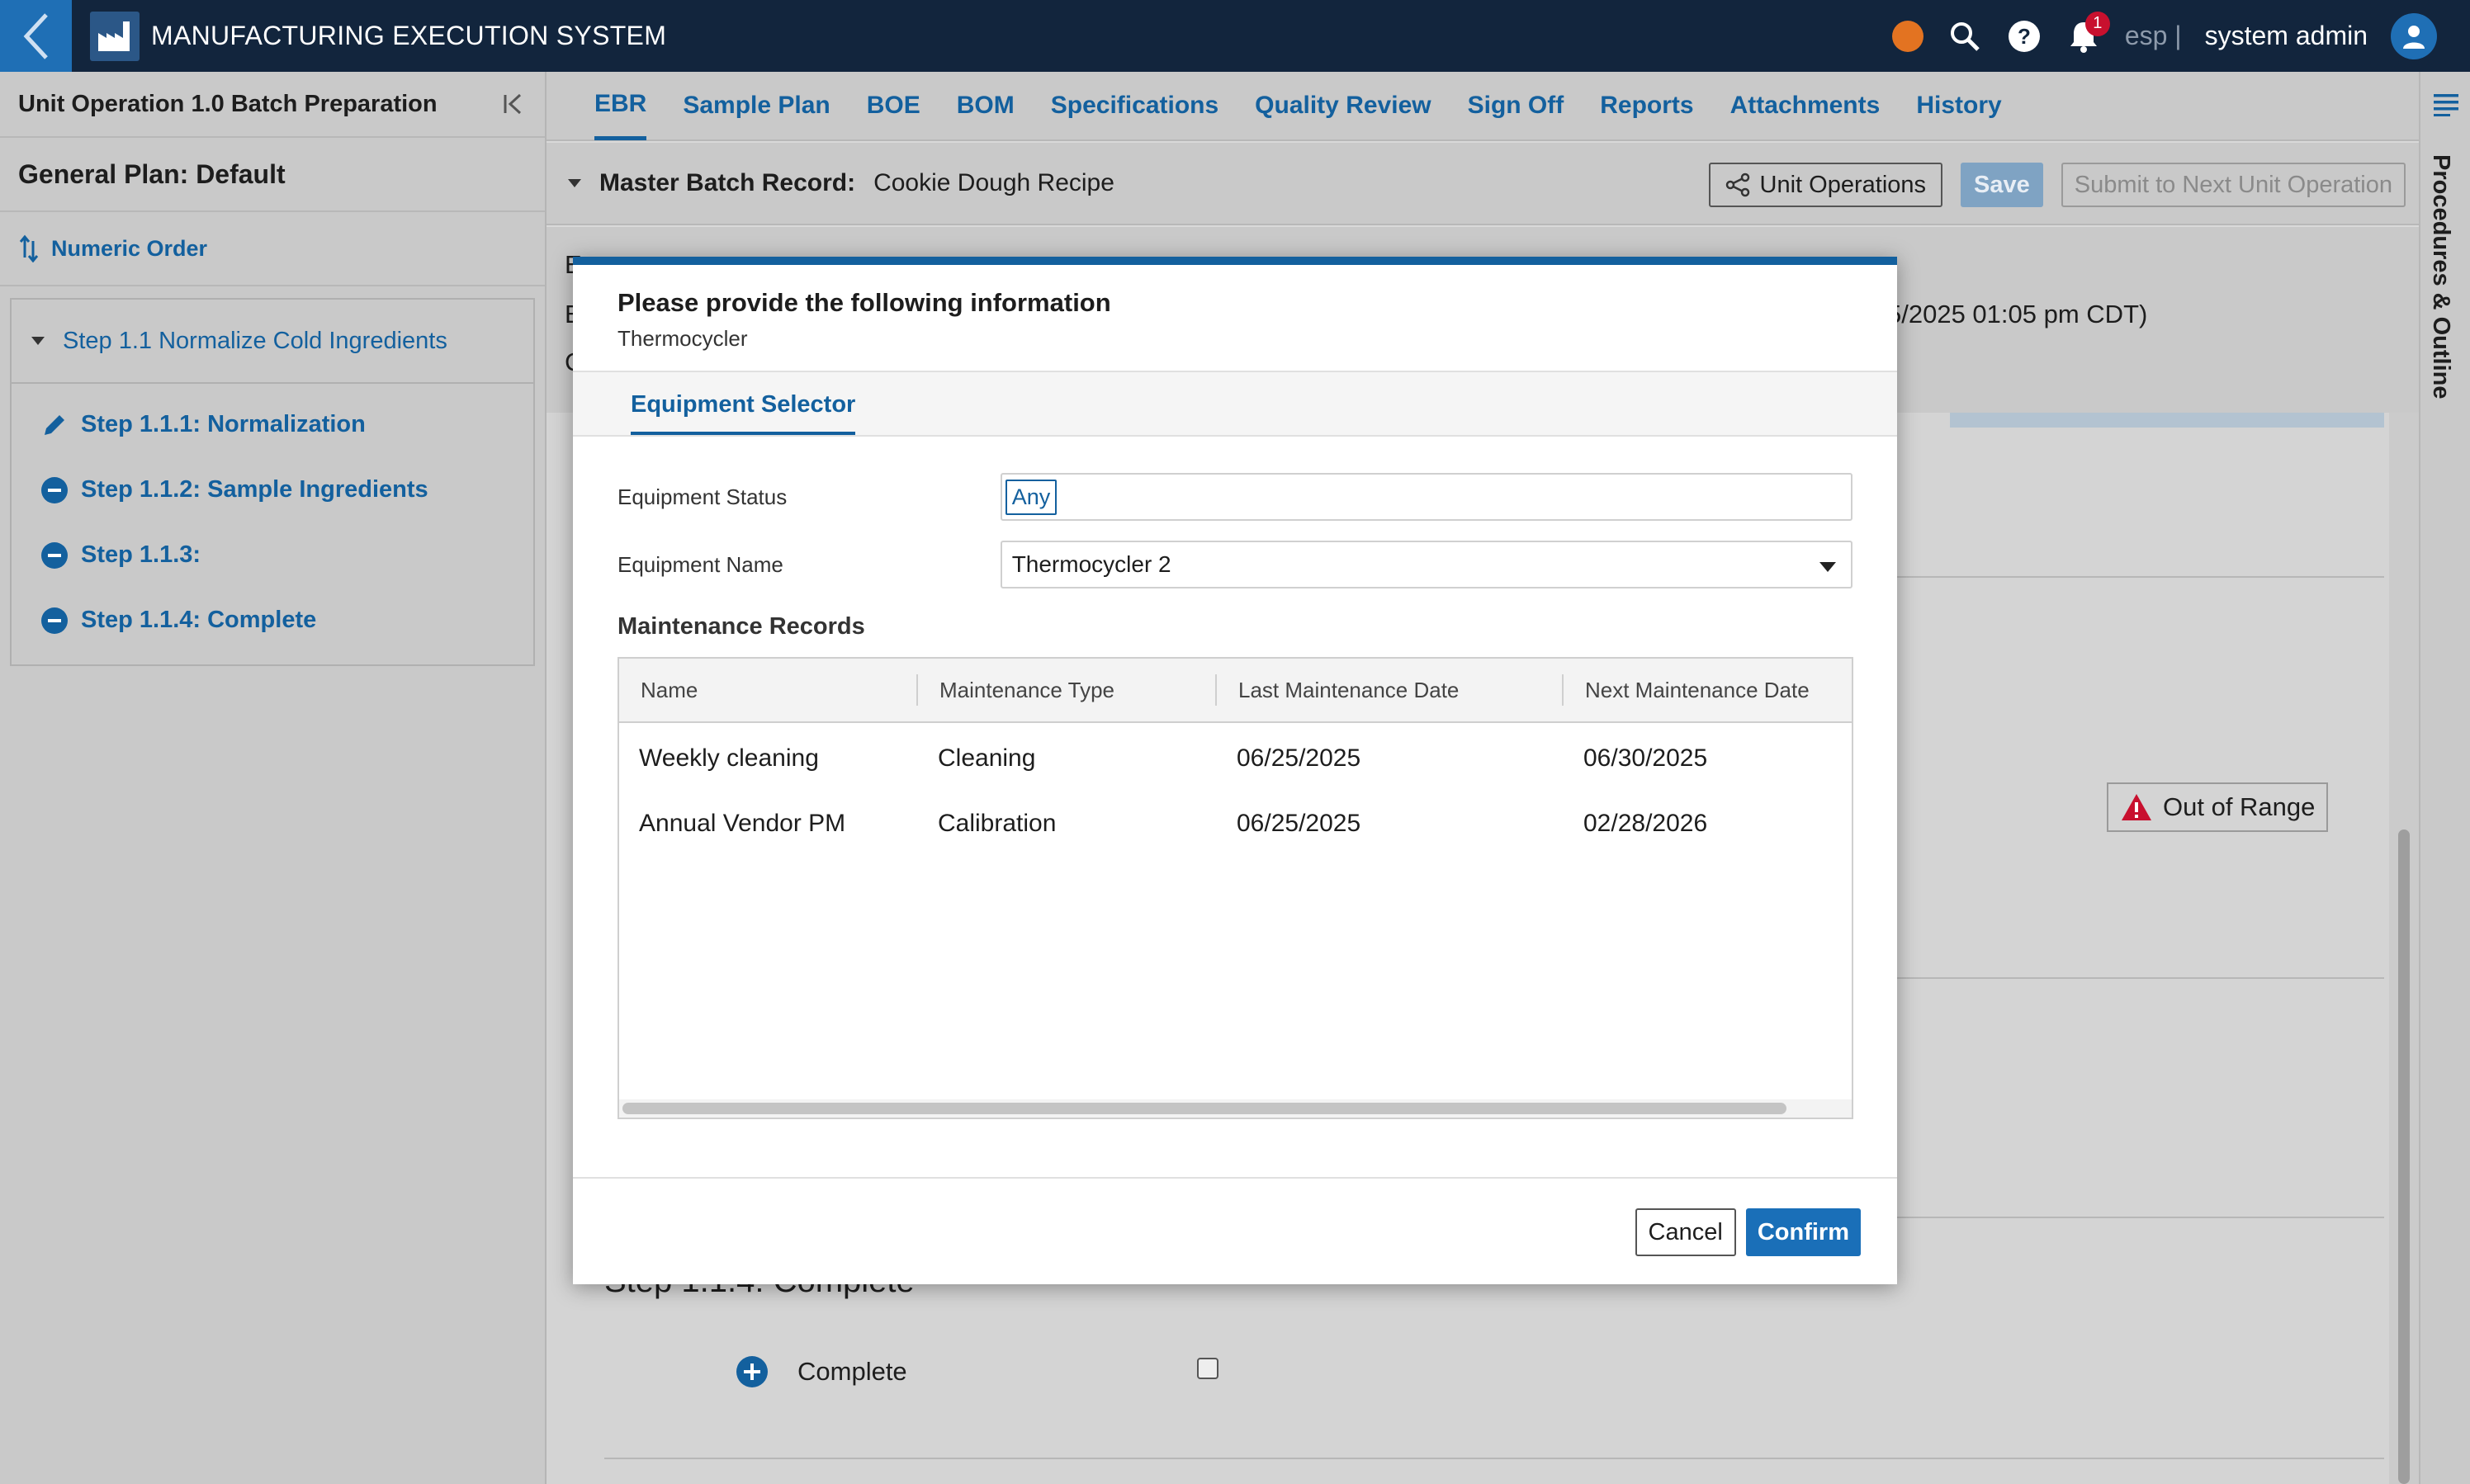  Describe the element at coordinates (2218, 807) in the screenshot. I see `out-of-range-badge: Out of Range` at that location.